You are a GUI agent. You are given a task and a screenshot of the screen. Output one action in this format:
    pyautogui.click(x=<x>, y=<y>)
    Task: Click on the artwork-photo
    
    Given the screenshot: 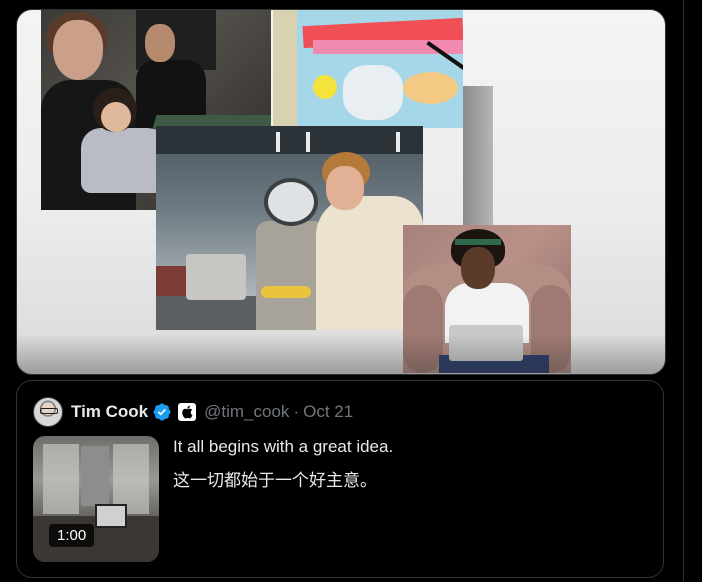 What is the action you would take?
    pyautogui.click(x=368, y=69)
    